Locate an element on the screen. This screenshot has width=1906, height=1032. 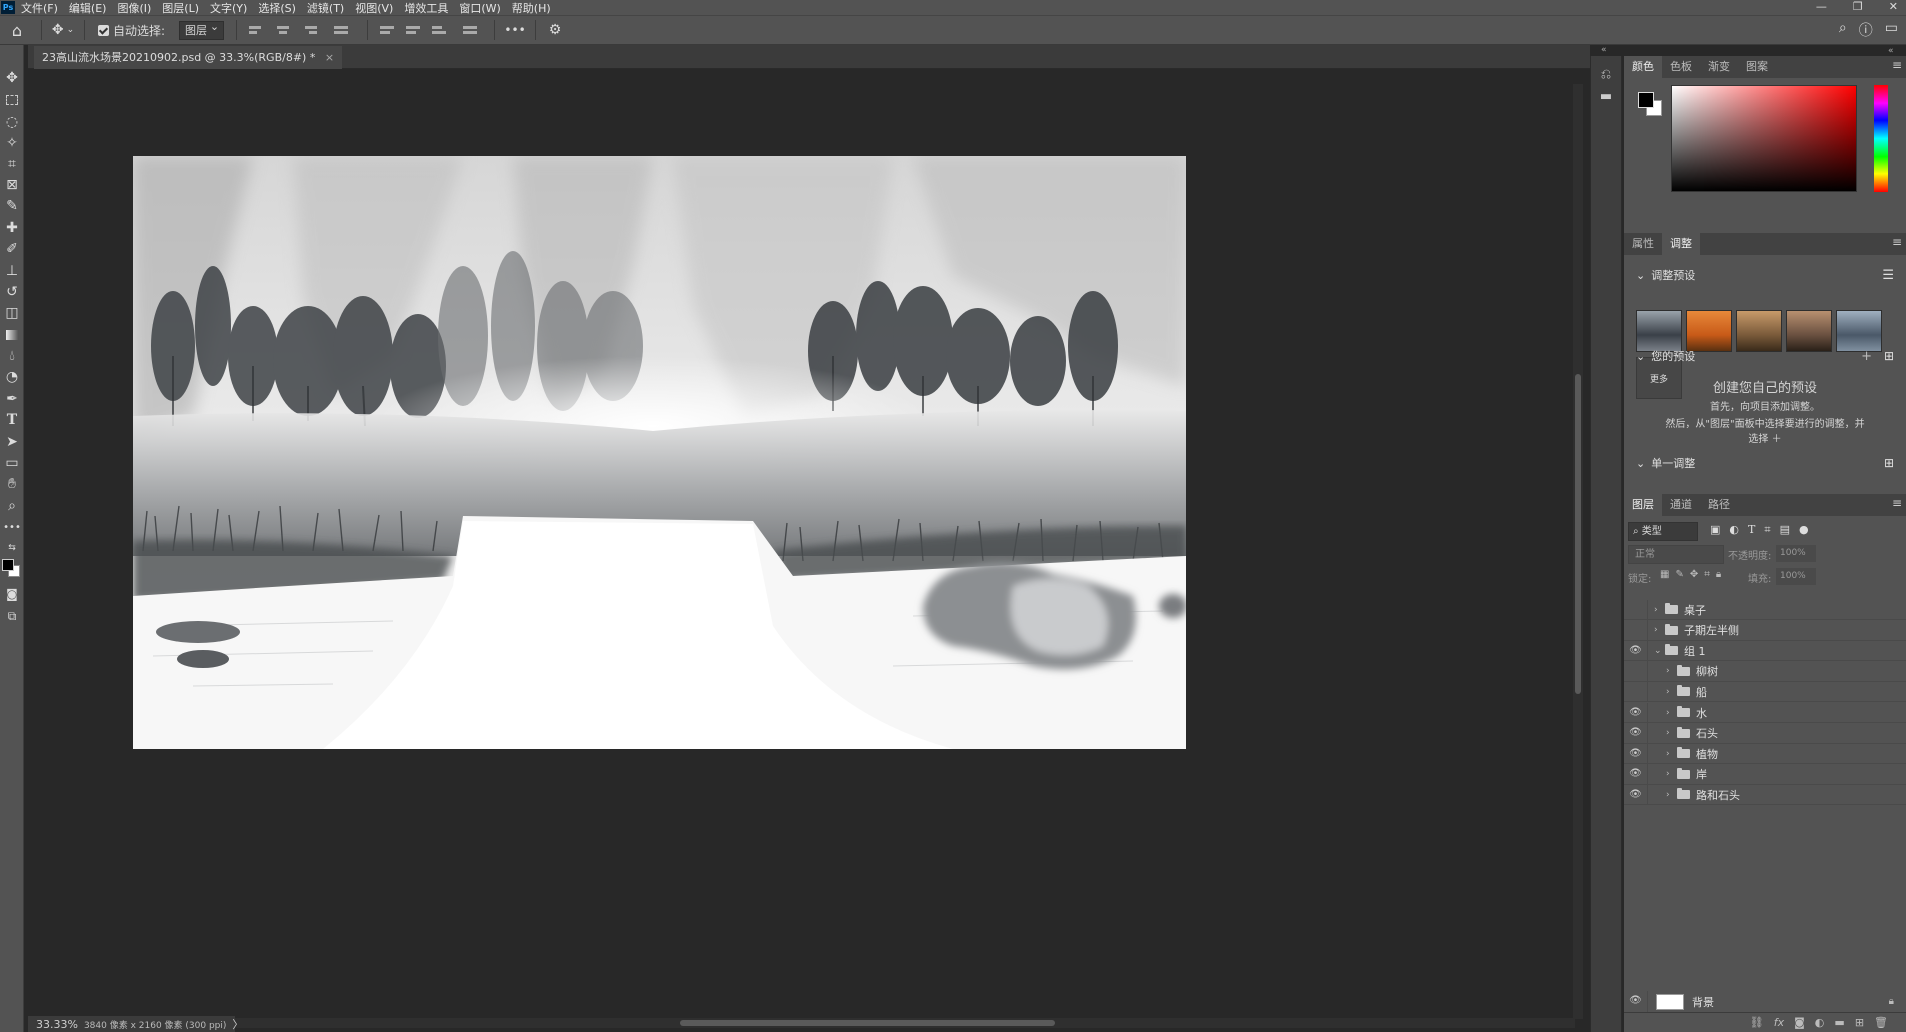
vertical-scroll-thumb is located at coordinates (1578, 534).